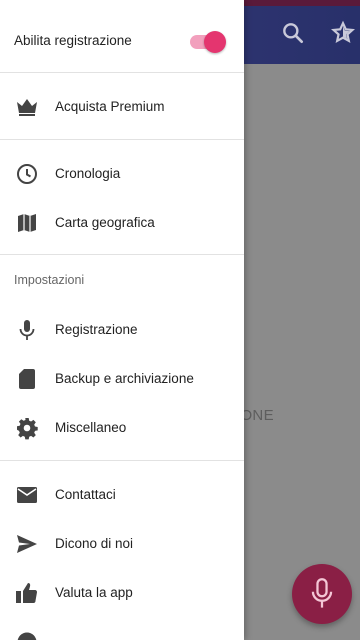  What do you see at coordinates (343, 33) in the screenshot?
I see `star-icon` at bounding box center [343, 33].